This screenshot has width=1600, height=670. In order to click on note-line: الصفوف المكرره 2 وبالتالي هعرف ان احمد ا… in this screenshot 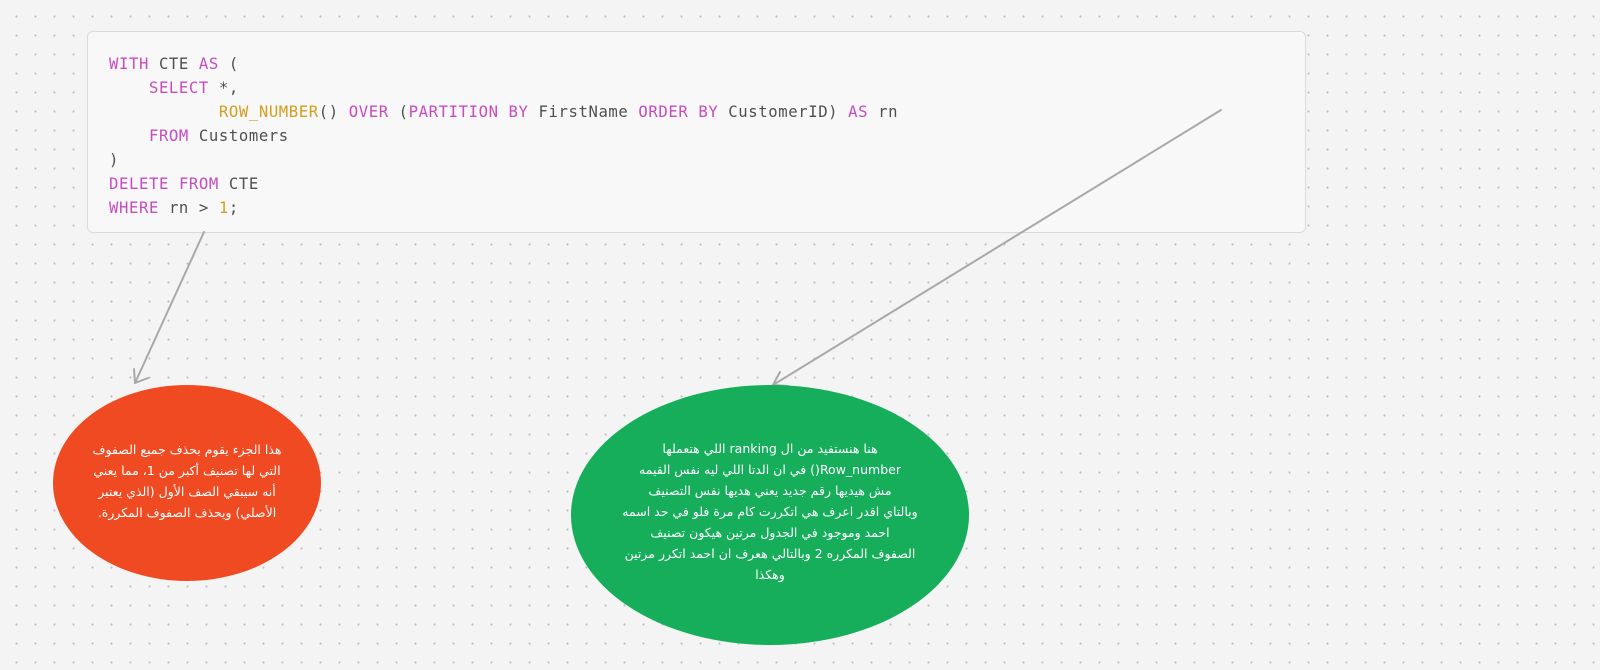, I will do `click(770, 553)`.